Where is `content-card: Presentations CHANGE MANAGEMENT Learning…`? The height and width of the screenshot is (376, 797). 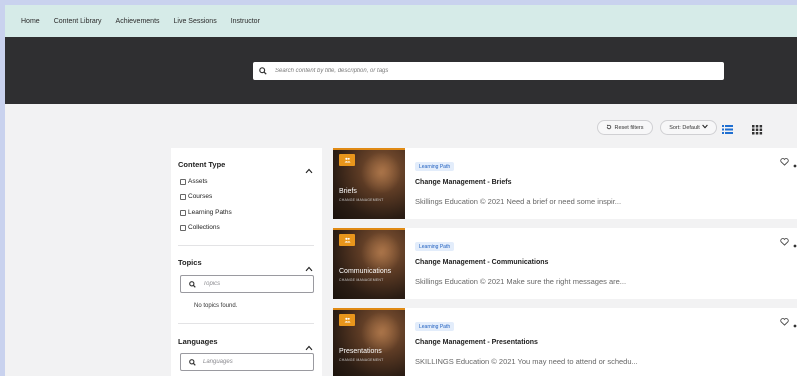 content-card: Presentations CHANGE MANAGEMENT Learning… is located at coordinates (565, 342).